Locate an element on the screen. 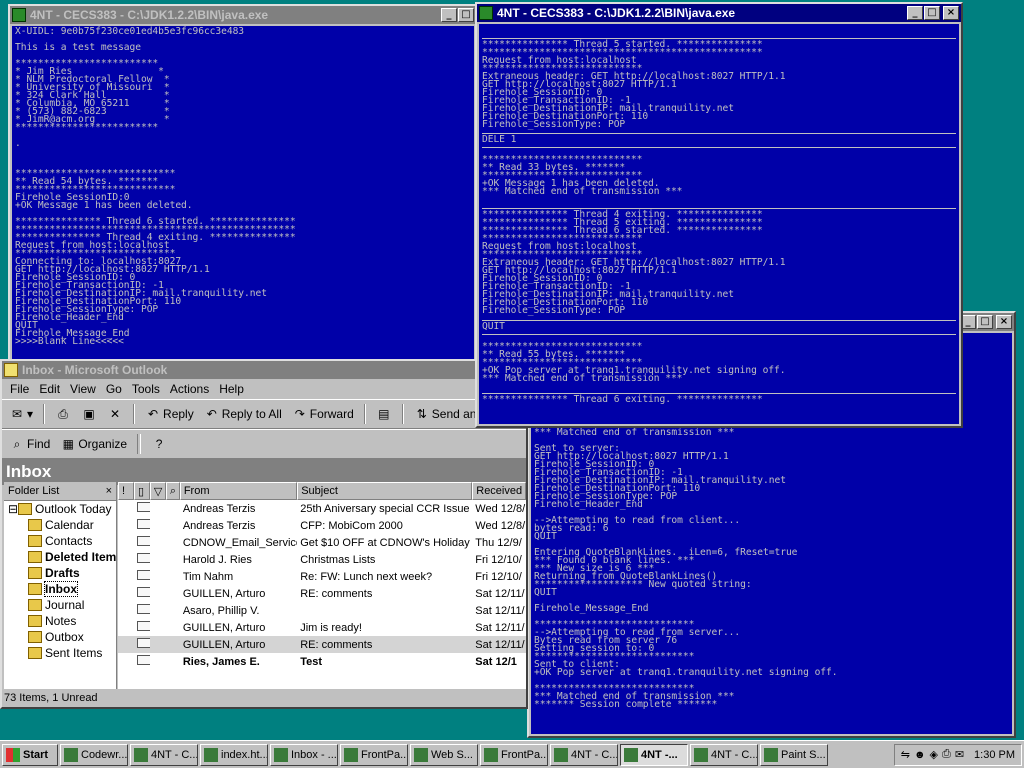  reply-label: Reply is located at coordinates (178, 414).